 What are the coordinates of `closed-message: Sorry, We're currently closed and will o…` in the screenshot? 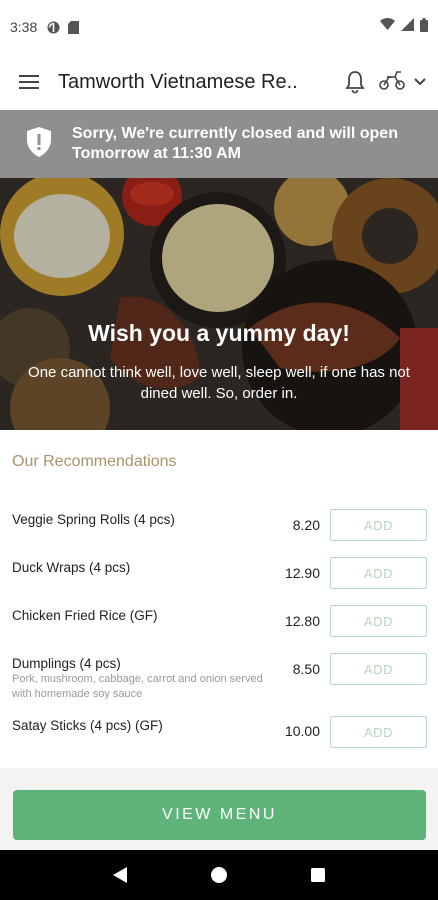 It's located at (235, 144).